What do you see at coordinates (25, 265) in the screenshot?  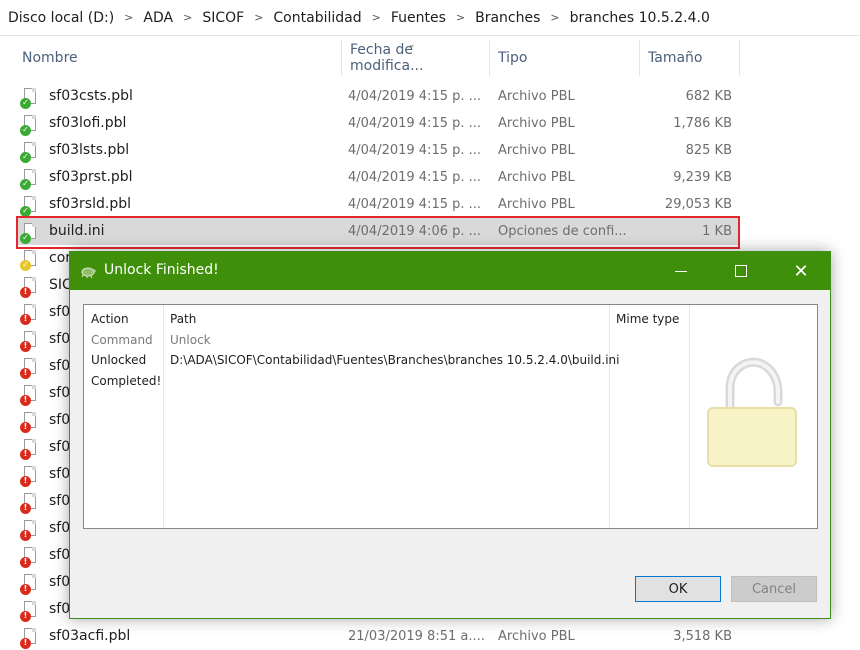 I see `yellow-status-badge-icon: ✓` at bounding box center [25, 265].